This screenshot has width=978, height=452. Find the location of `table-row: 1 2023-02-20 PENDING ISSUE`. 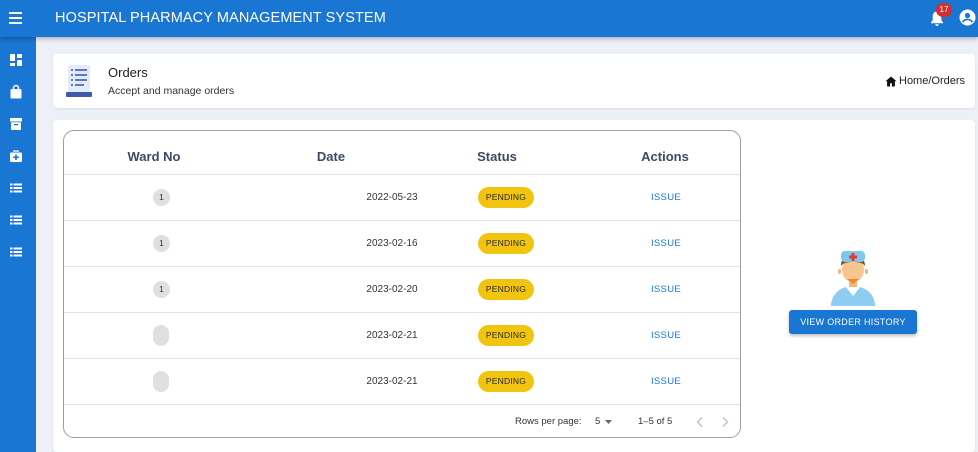

table-row: 1 2023-02-20 PENDING ISSUE is located at coordinates (402, 290).